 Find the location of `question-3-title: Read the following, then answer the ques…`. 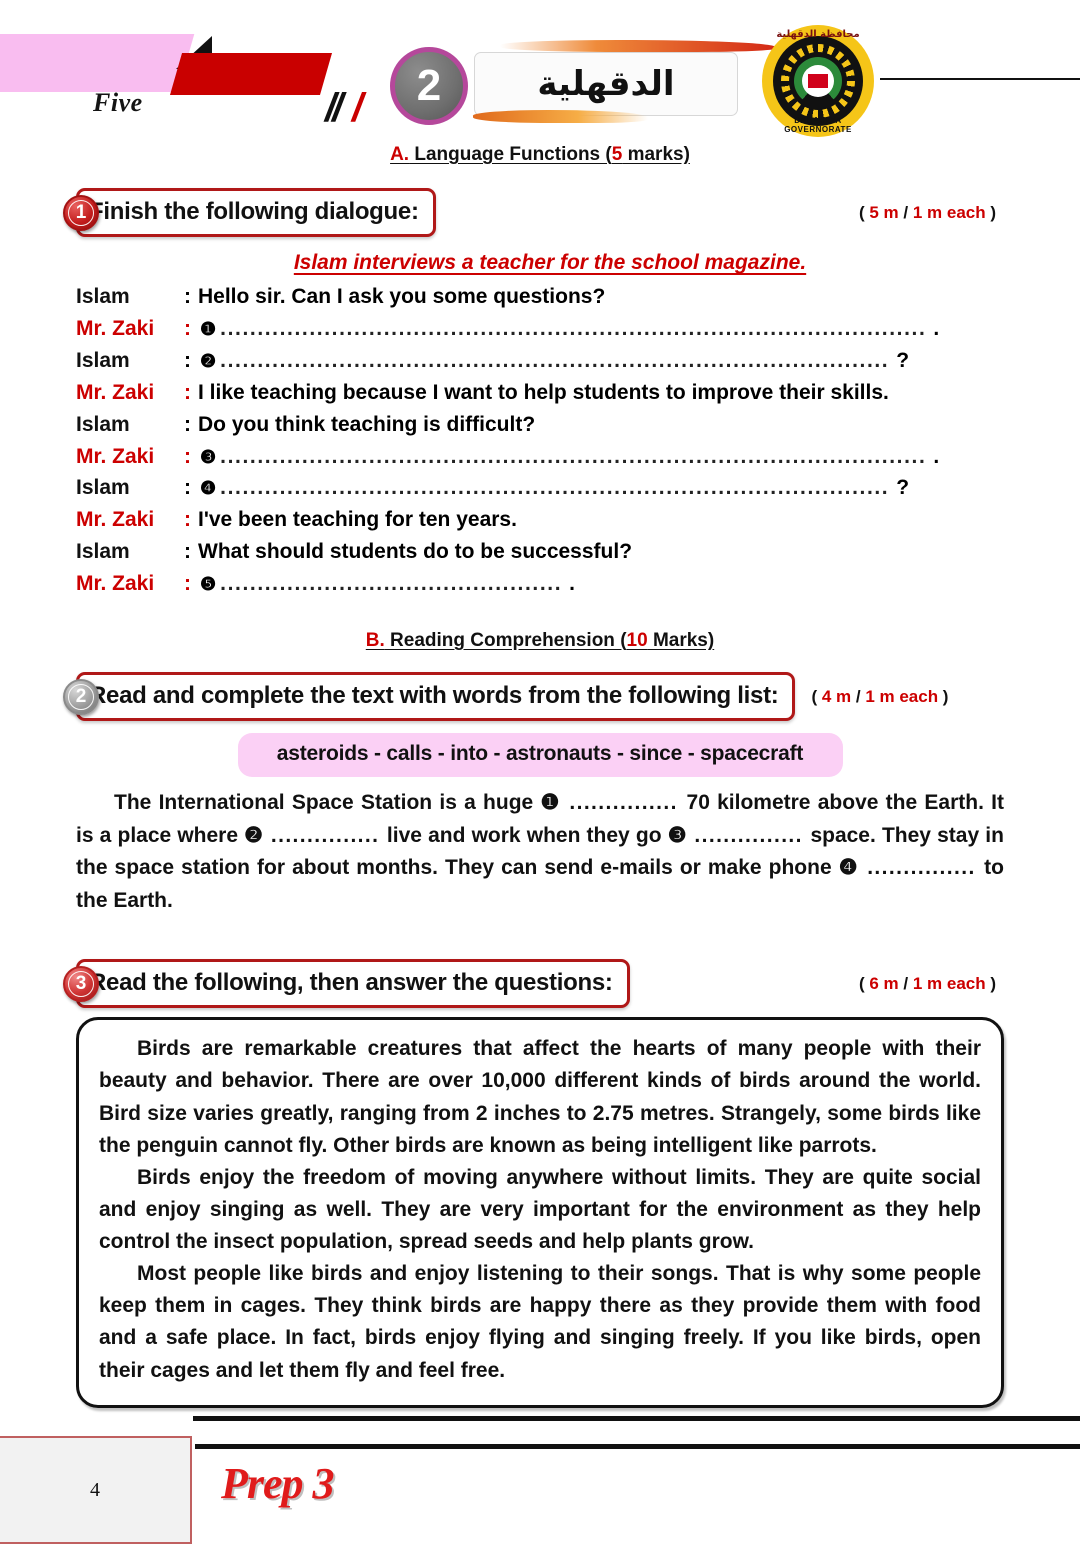

question-3-title: Read the following, then answer the ques… is located at coordinates (351, 983).